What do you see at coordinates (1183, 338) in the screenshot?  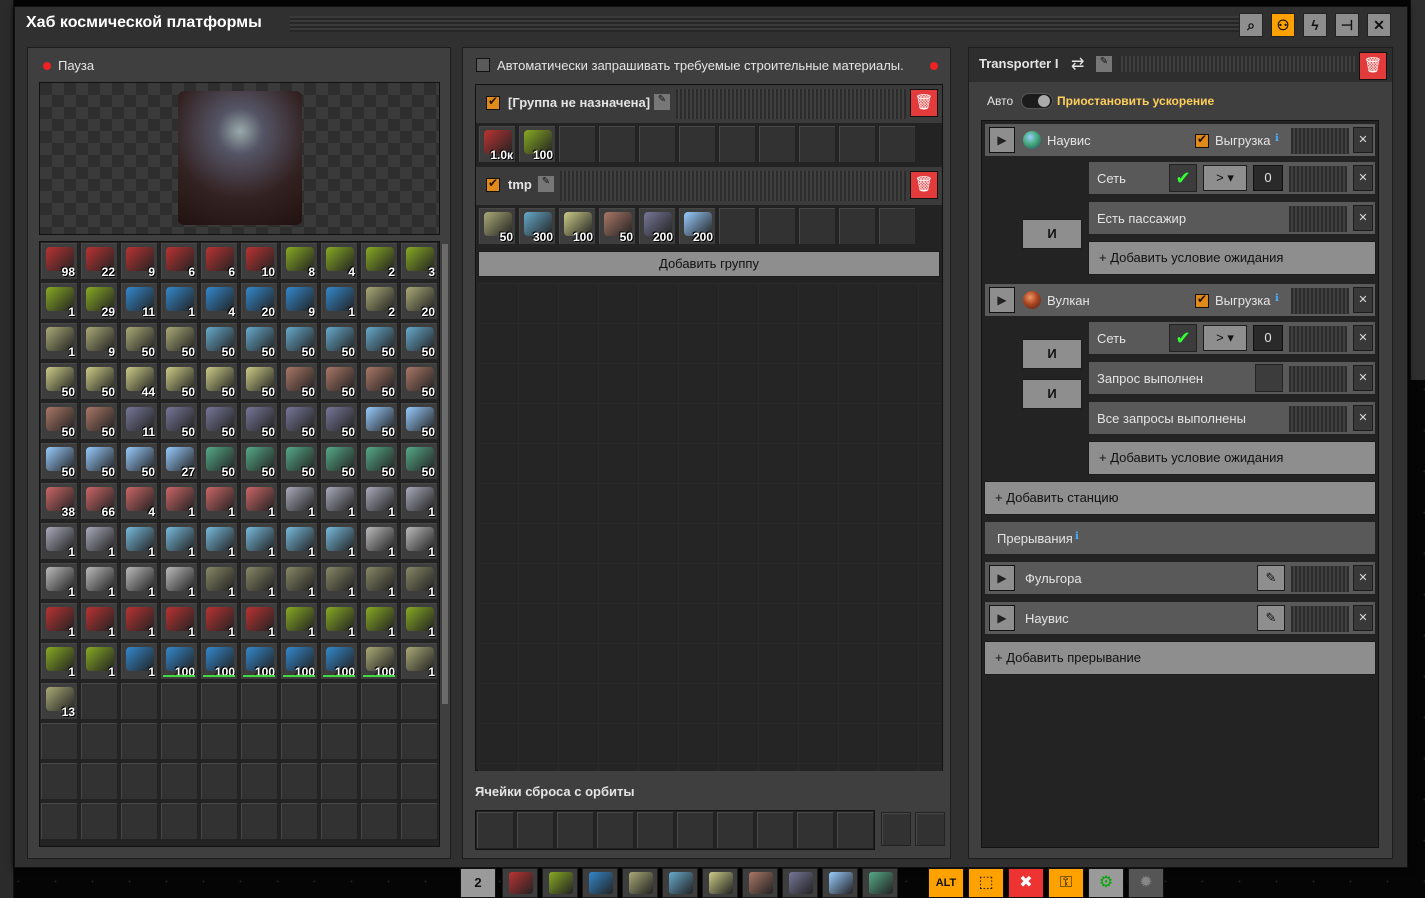 I see `check-signal-icon: ✔` at bounding box center [1183, 338].